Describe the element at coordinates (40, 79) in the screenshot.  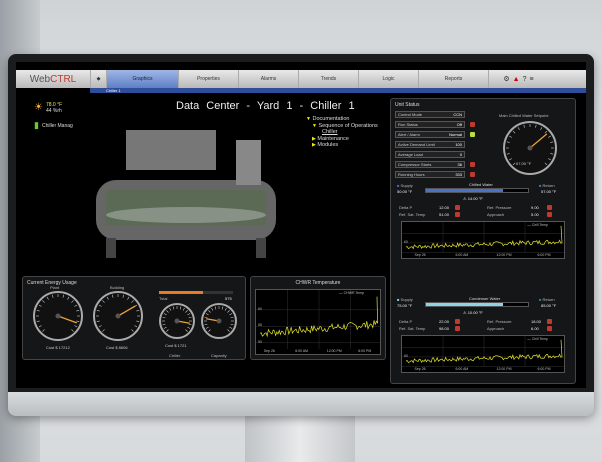
I see `logo-prefix: Web` at that location.